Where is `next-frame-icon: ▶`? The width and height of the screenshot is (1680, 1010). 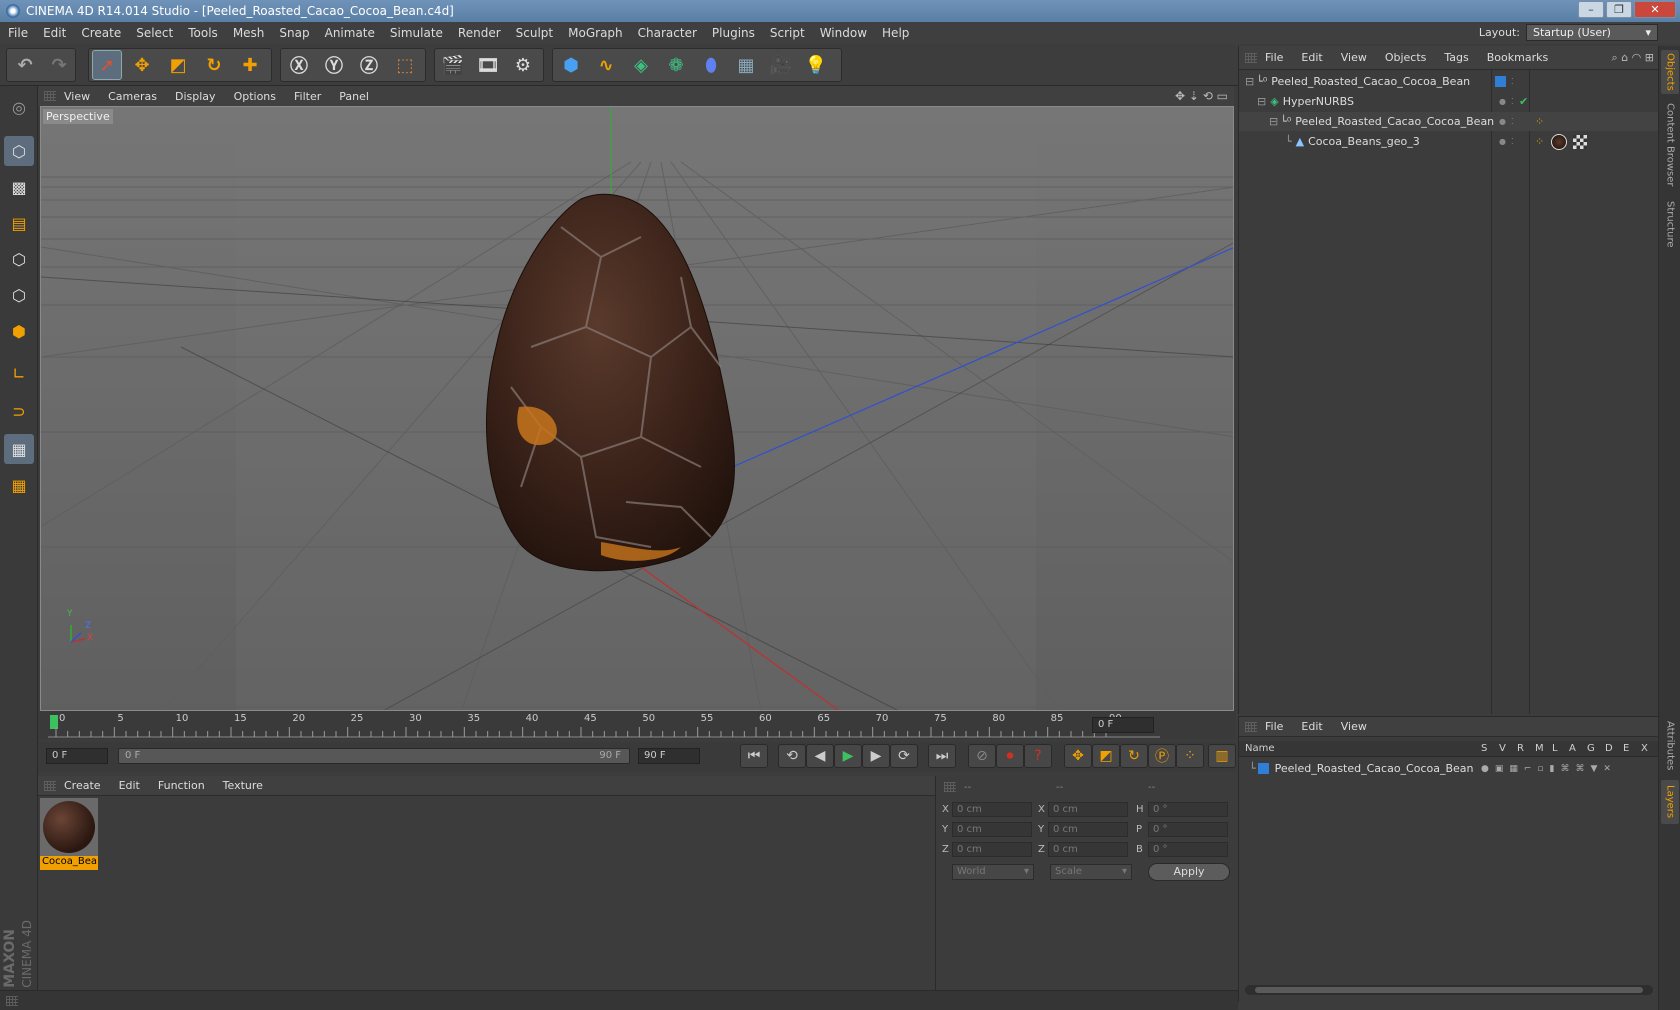 next-frame-icon: ▶ is located at coordinates (876, 756).